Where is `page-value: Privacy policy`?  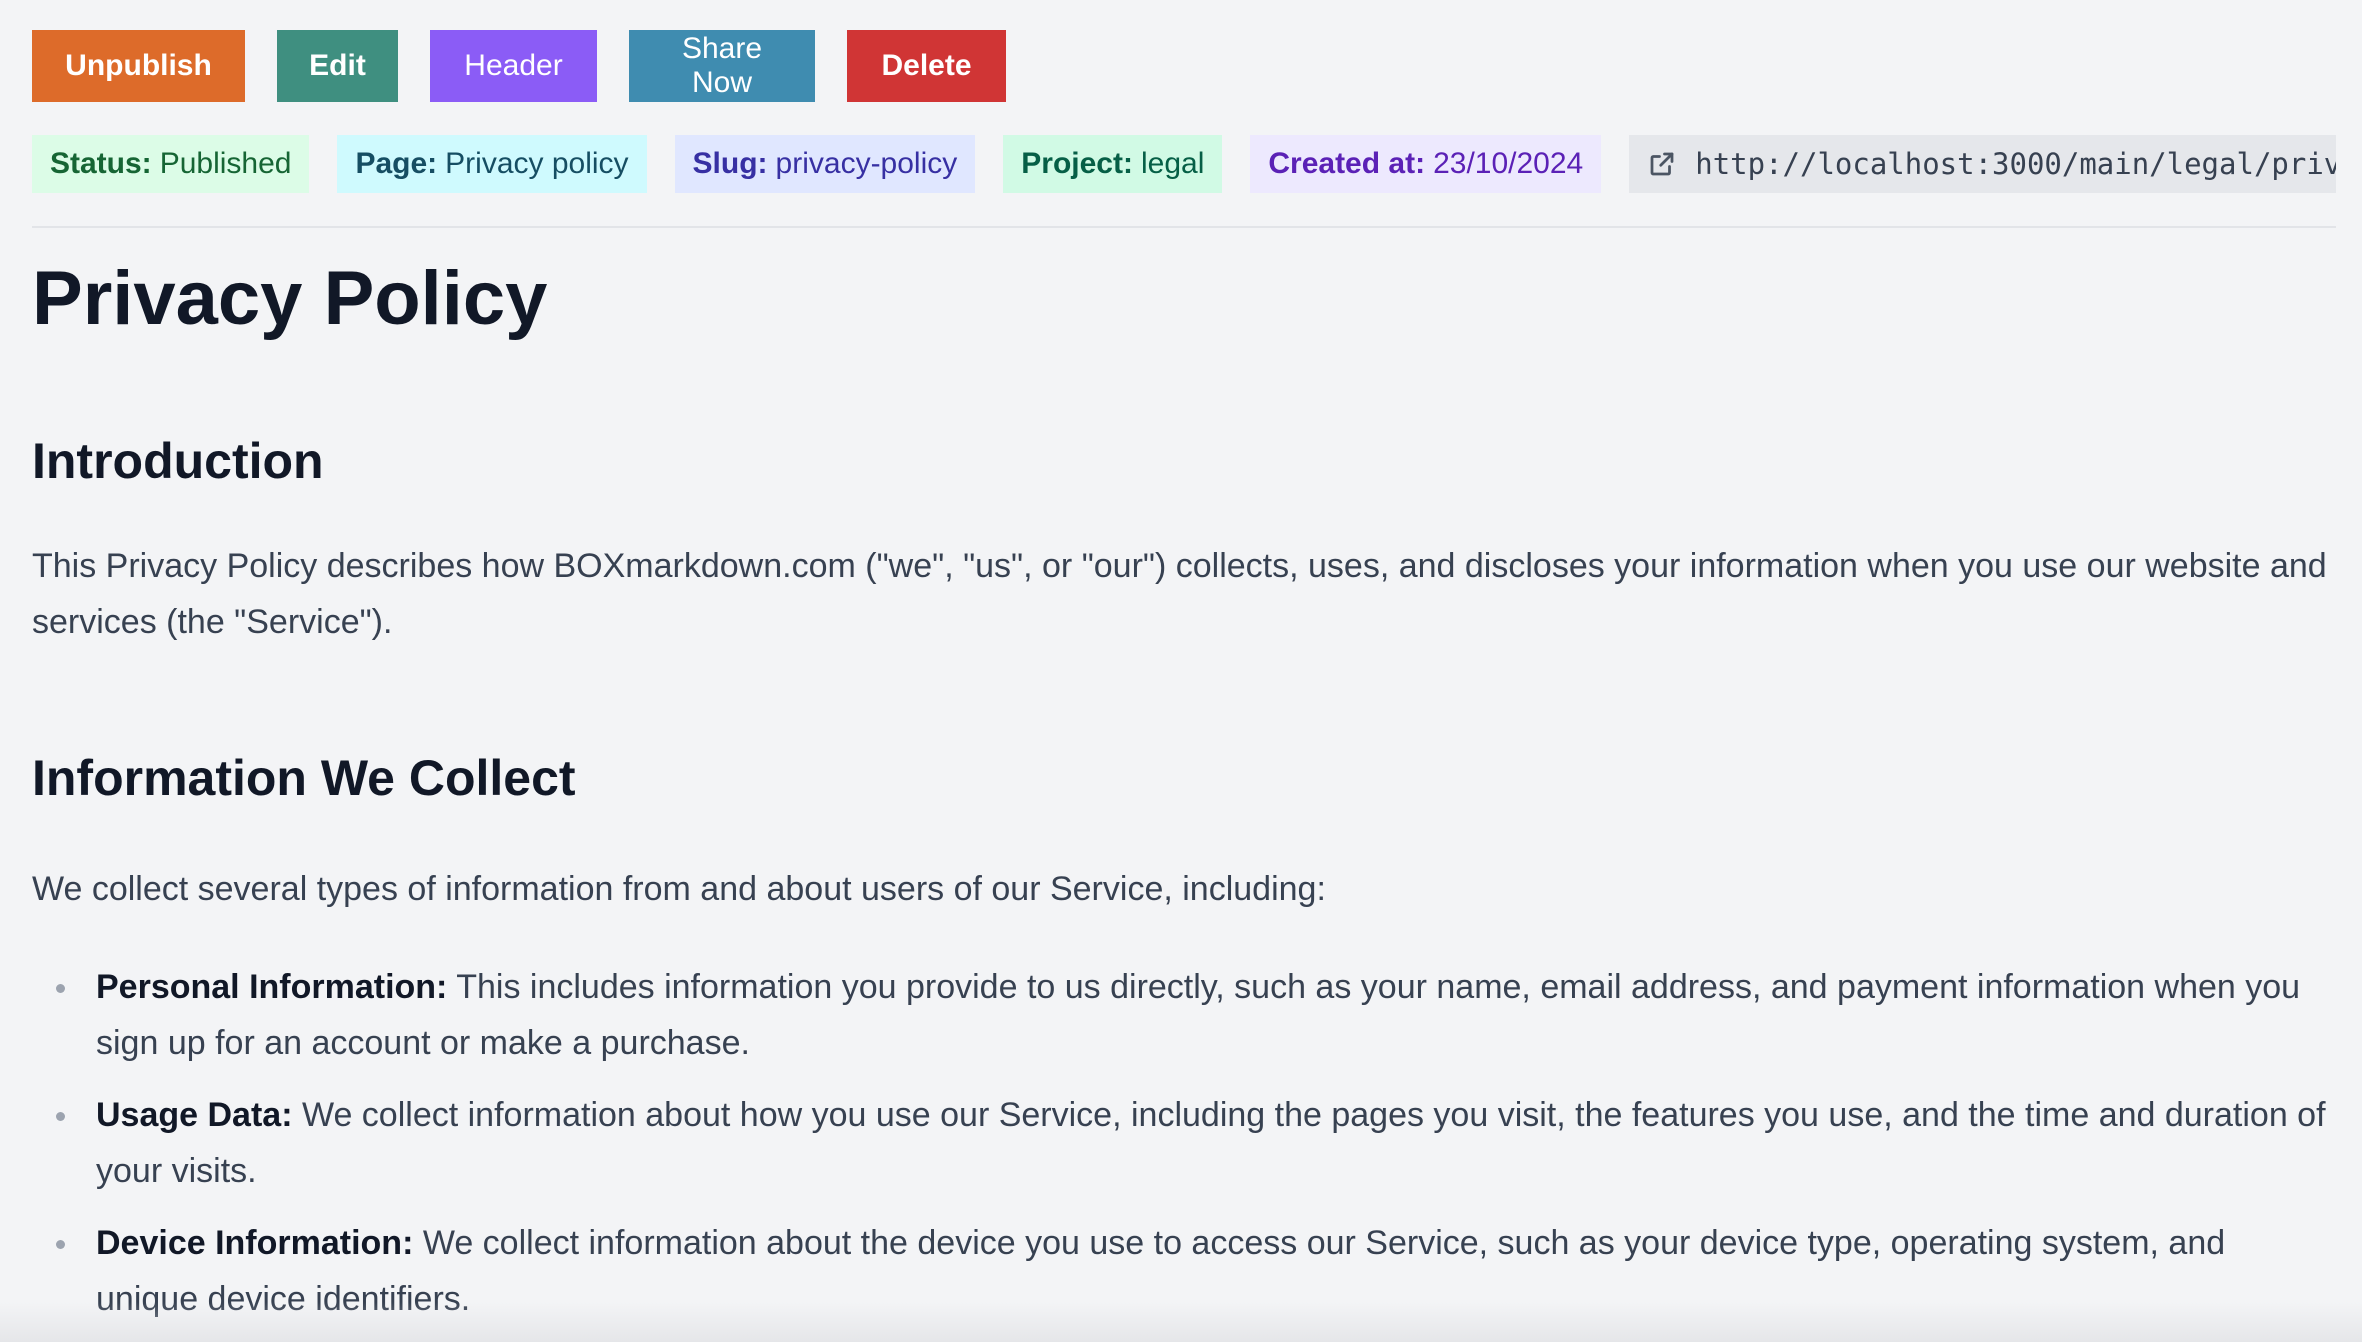
page-value: Privacy policy is located at coordinates (537, 163).